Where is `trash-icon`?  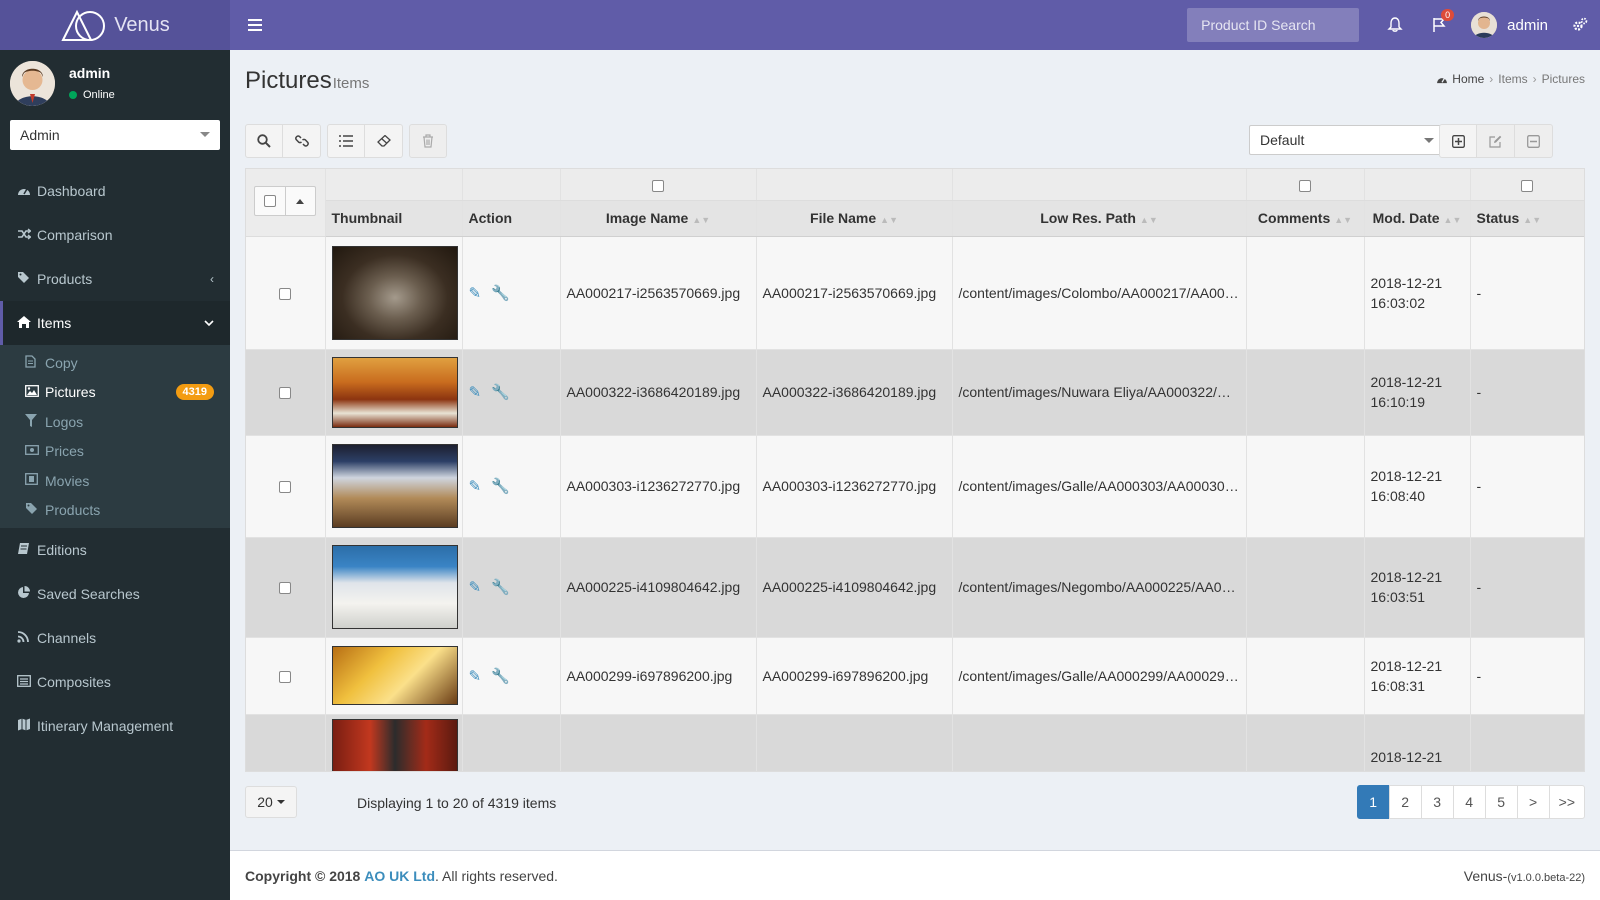 trash-icon is located at coordinates (428, 141).